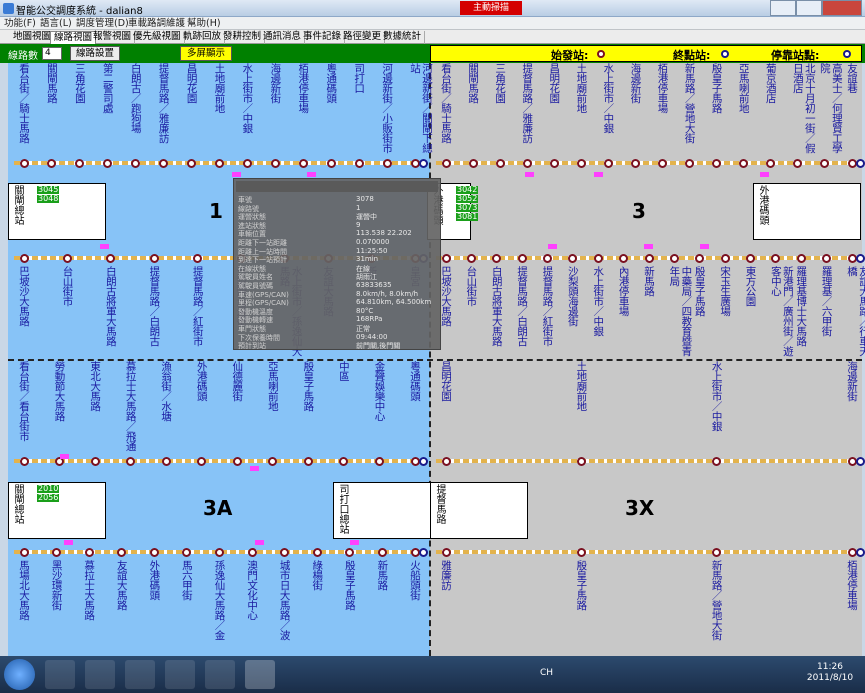 This screenshot has width=865, height=693. What do you see at coordinates (283, 37) in the screenshot?
I see `tab-messages: 通訊消息` at bounding box center [283, 37].